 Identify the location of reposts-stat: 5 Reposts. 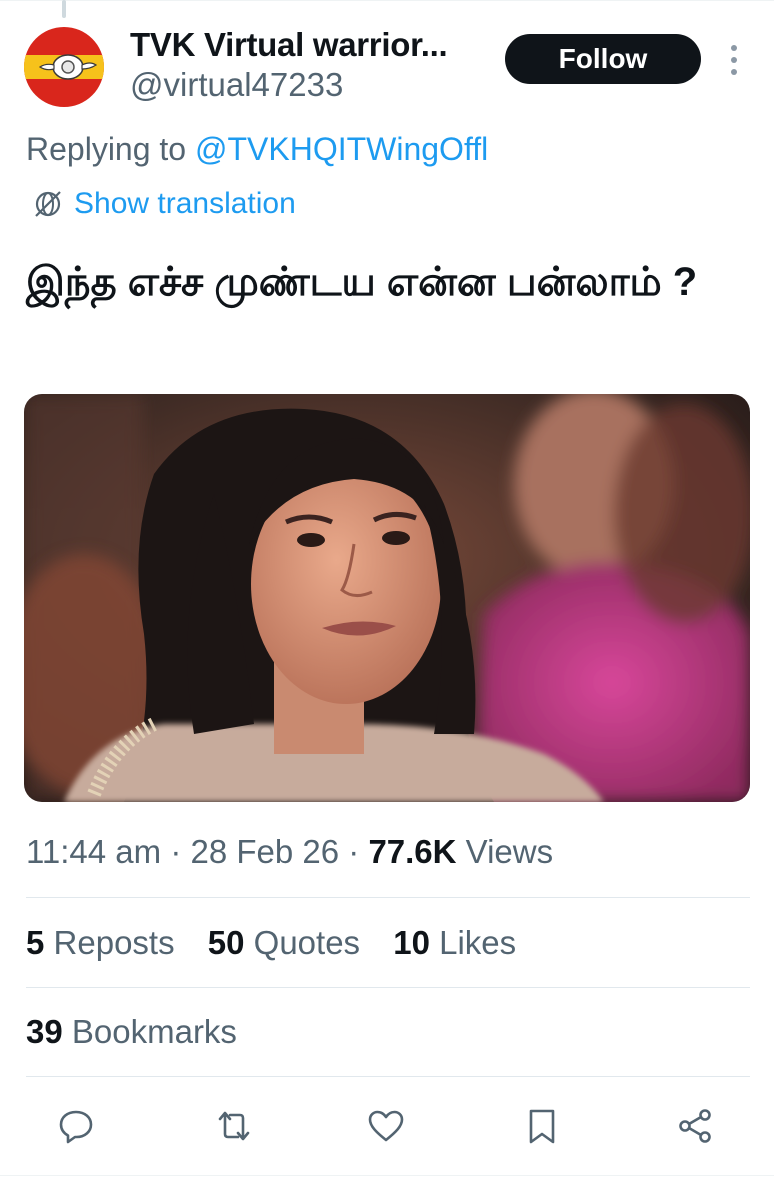
(100, 943).